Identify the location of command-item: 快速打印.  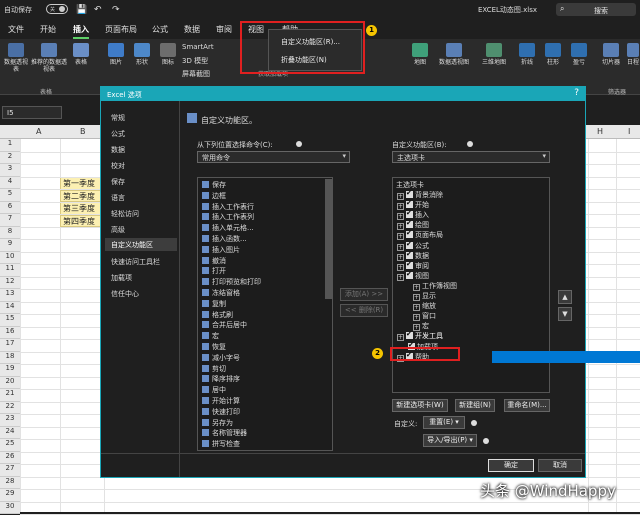
(221, 412).